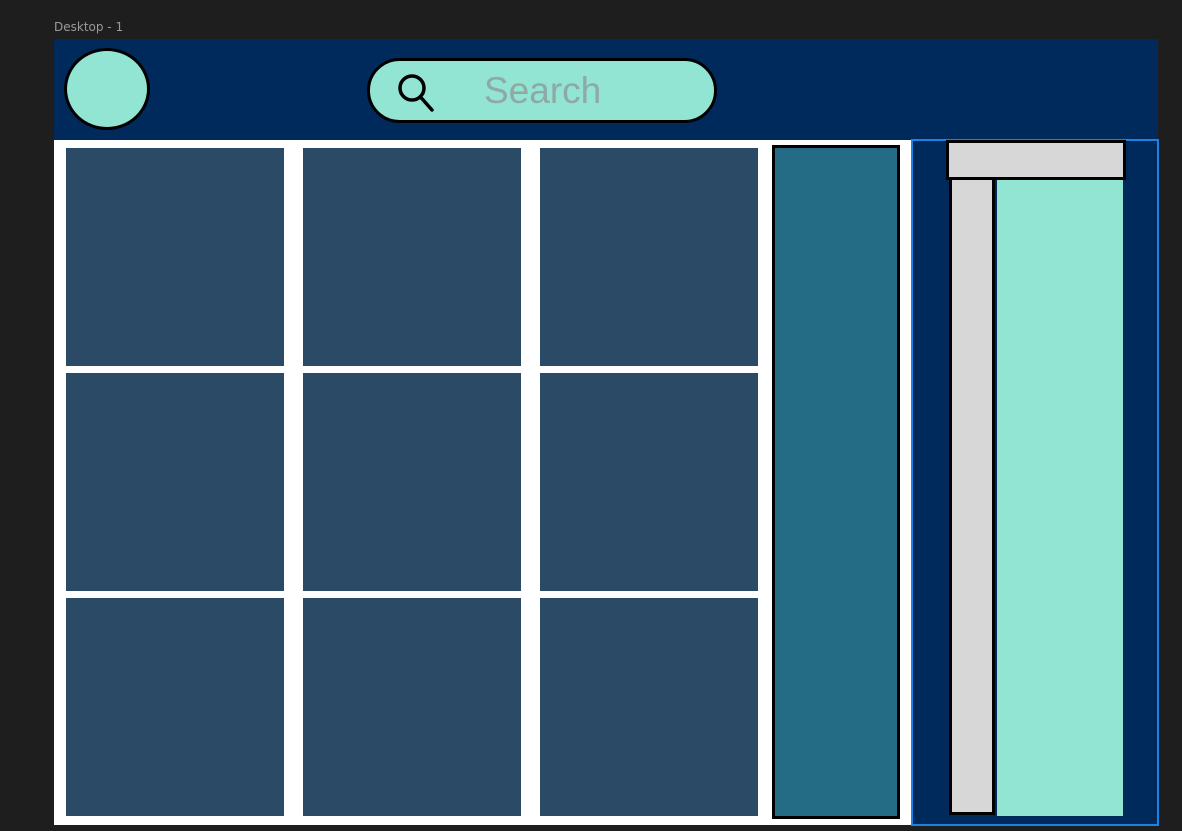  I want to click on frame-label: Desktop - 1, so click(89, 27).